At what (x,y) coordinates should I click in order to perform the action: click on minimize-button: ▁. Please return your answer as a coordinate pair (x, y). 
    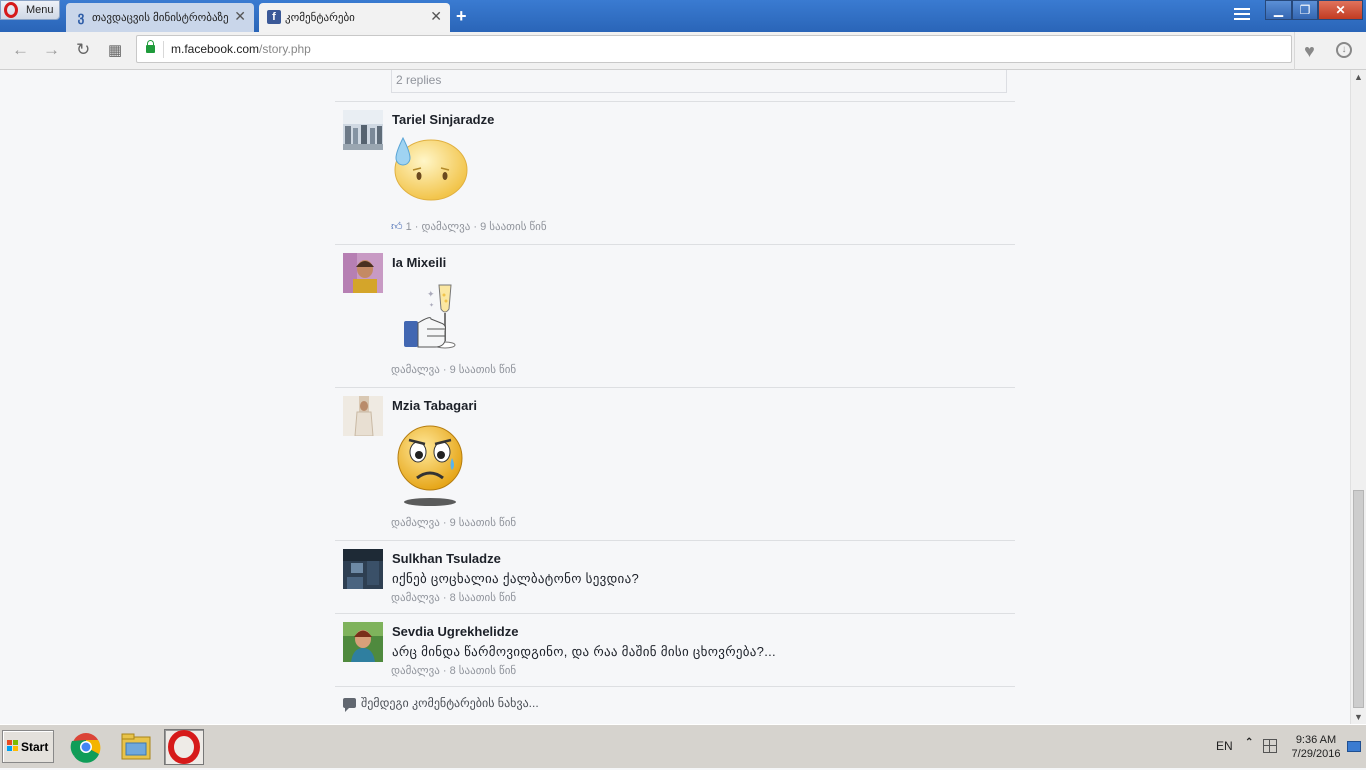
    Looking at the image, I should click on (1278, 10).